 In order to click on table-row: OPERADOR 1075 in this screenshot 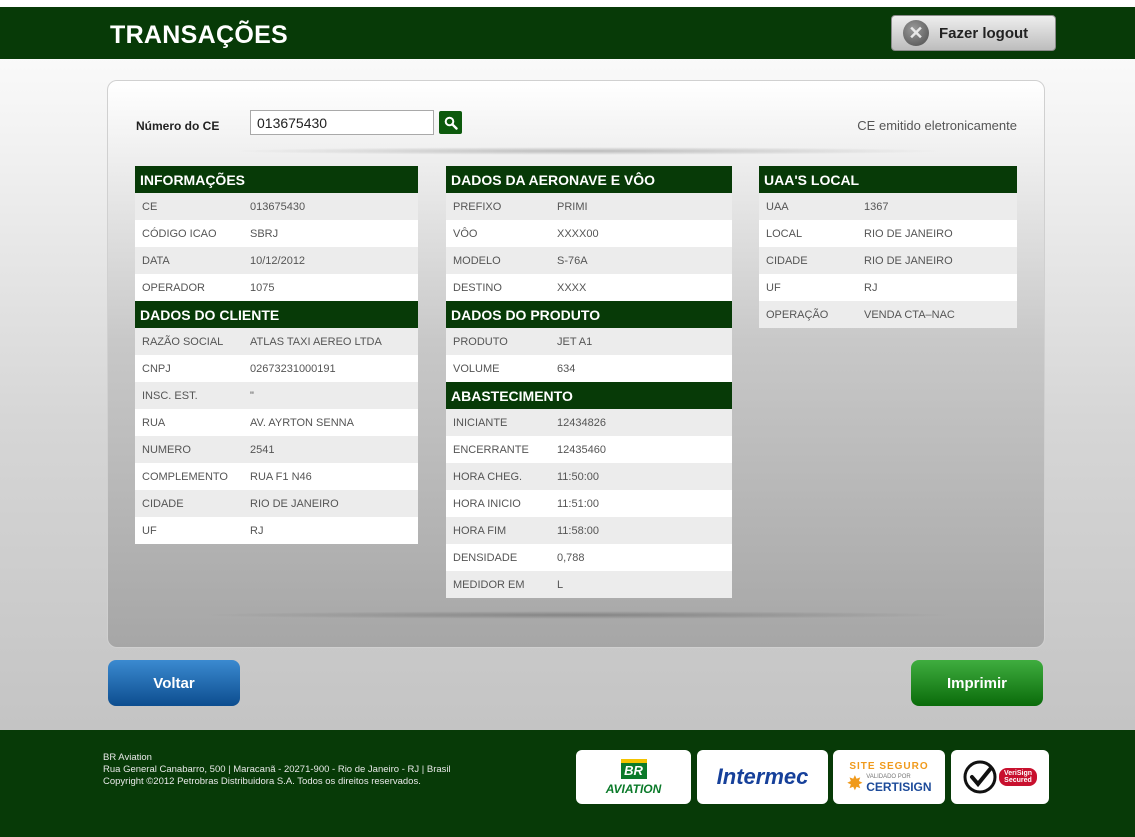, I will do `click(276, 287)`.